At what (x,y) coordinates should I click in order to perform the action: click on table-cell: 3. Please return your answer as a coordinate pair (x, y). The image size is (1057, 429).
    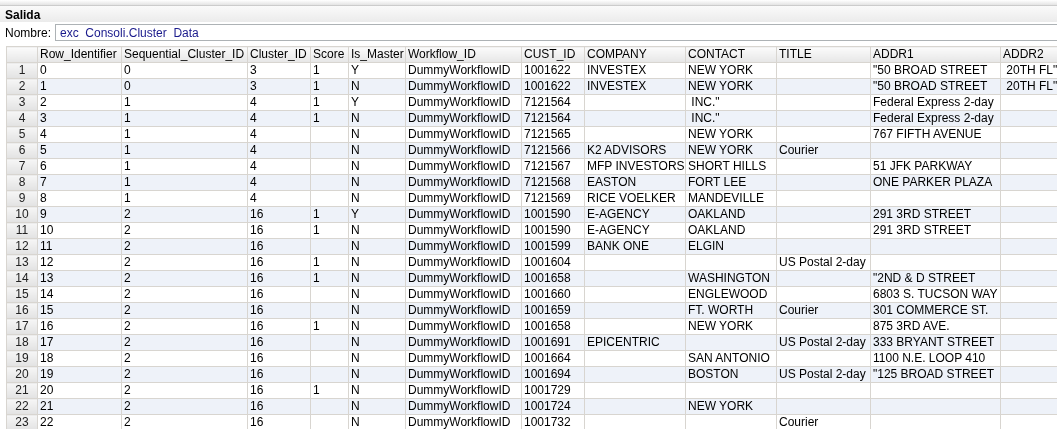
    Looking at the image, I should click on (279, 70).